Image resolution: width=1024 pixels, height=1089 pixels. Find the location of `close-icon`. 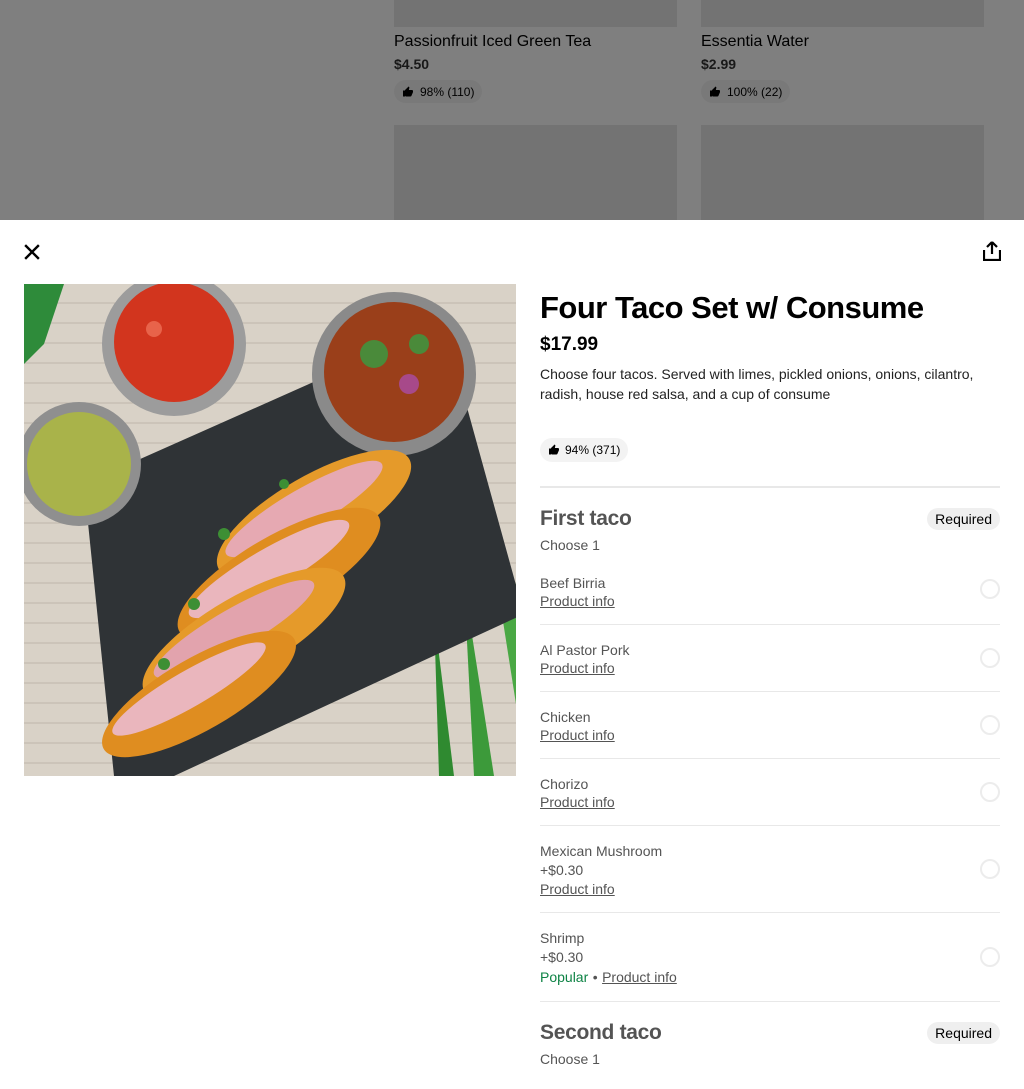

close-icon is located at coordinates (32, 252).